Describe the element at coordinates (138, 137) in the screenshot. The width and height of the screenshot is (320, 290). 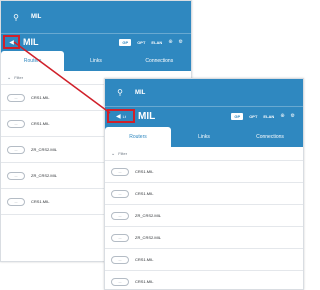
I see `front-tab-routers: Routers` at that location.